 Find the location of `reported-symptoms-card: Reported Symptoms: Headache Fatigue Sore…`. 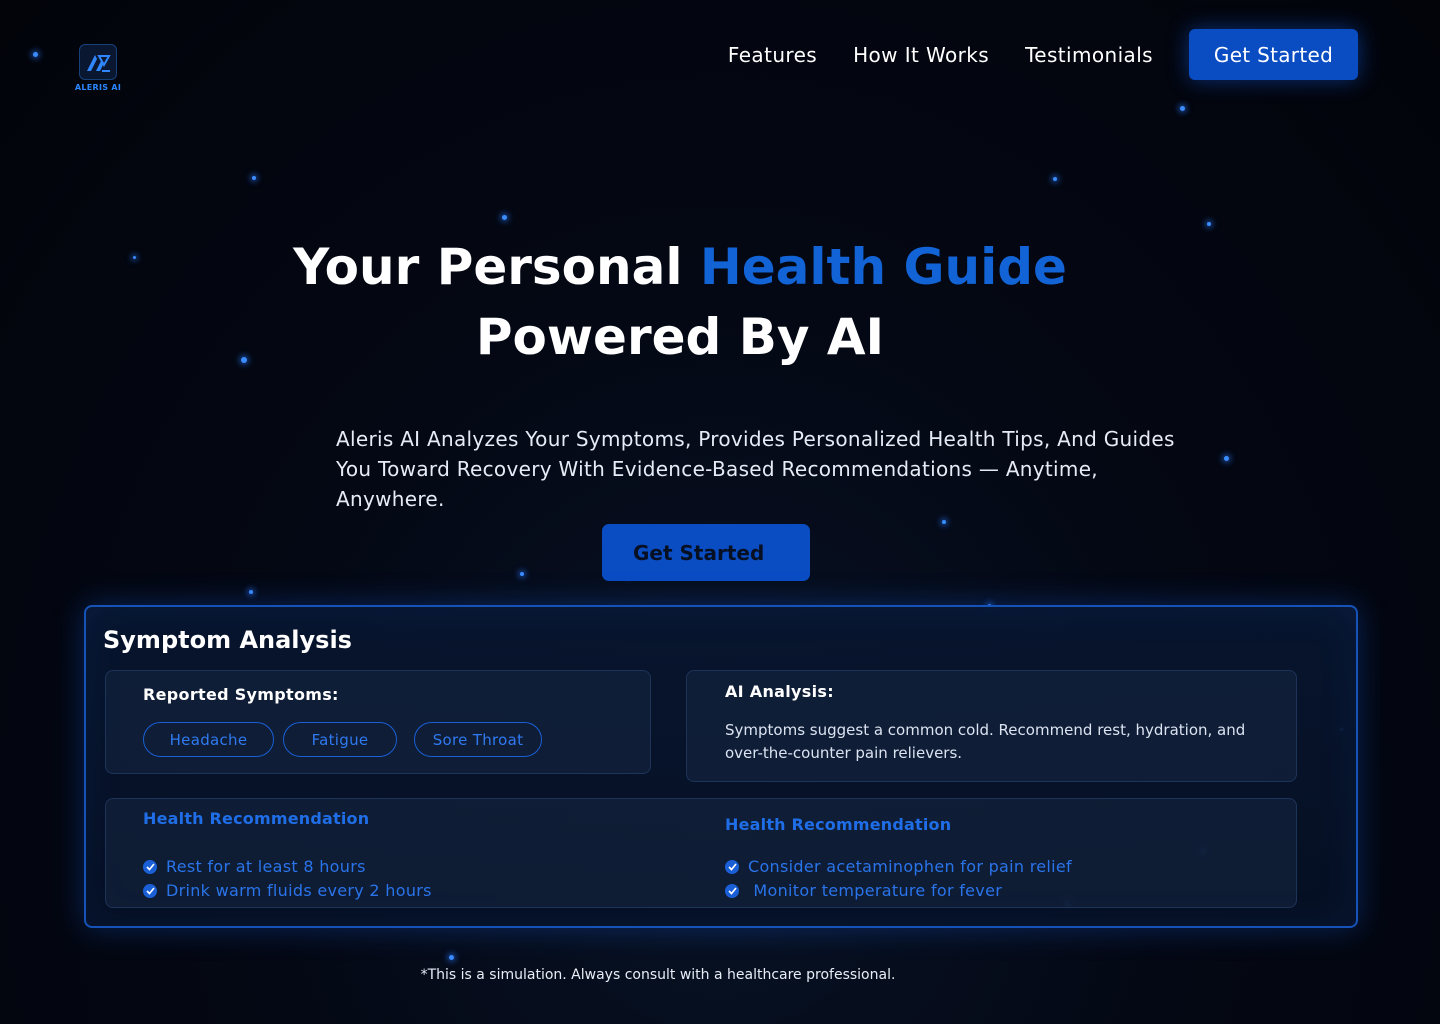

reported-symptoms-card: Reported Symptoms: Headache Fatigue Sore… is located at coordinates (378, 722).